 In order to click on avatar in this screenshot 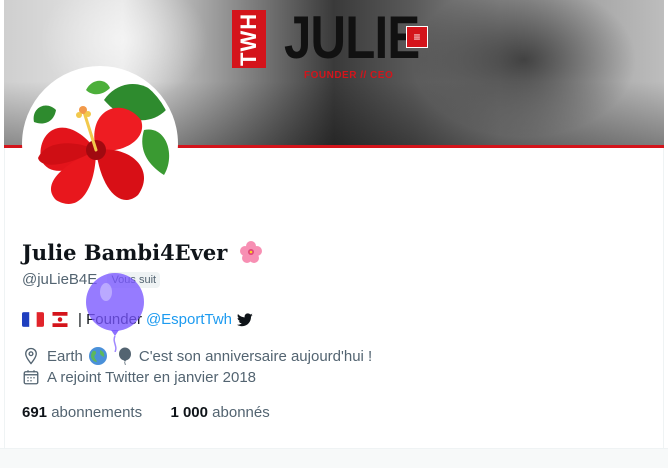, I will do `click(100, 144)`.